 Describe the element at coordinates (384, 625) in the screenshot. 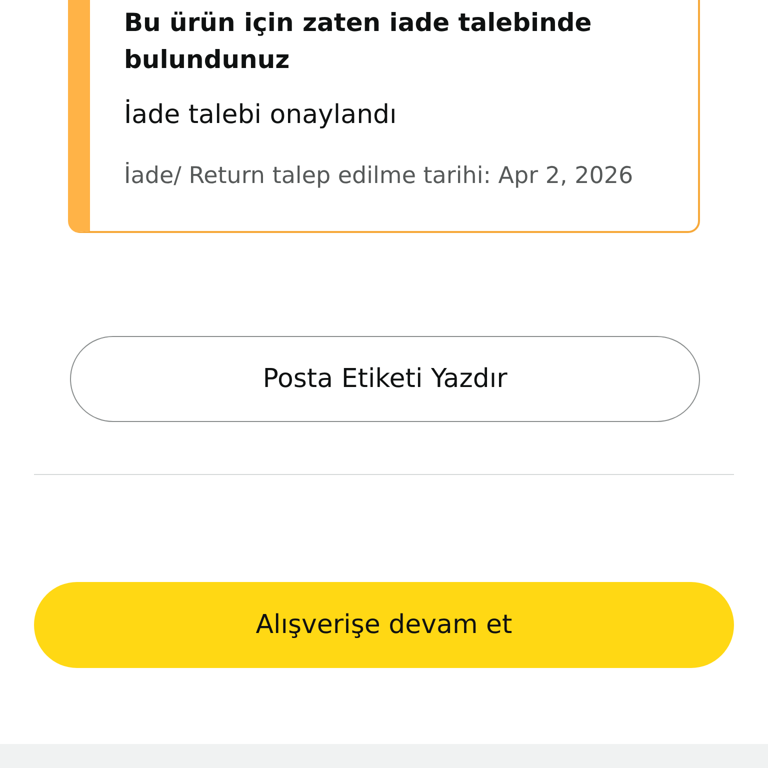

I see `continue-shopping-button: Alışverişe devam et` at that location.